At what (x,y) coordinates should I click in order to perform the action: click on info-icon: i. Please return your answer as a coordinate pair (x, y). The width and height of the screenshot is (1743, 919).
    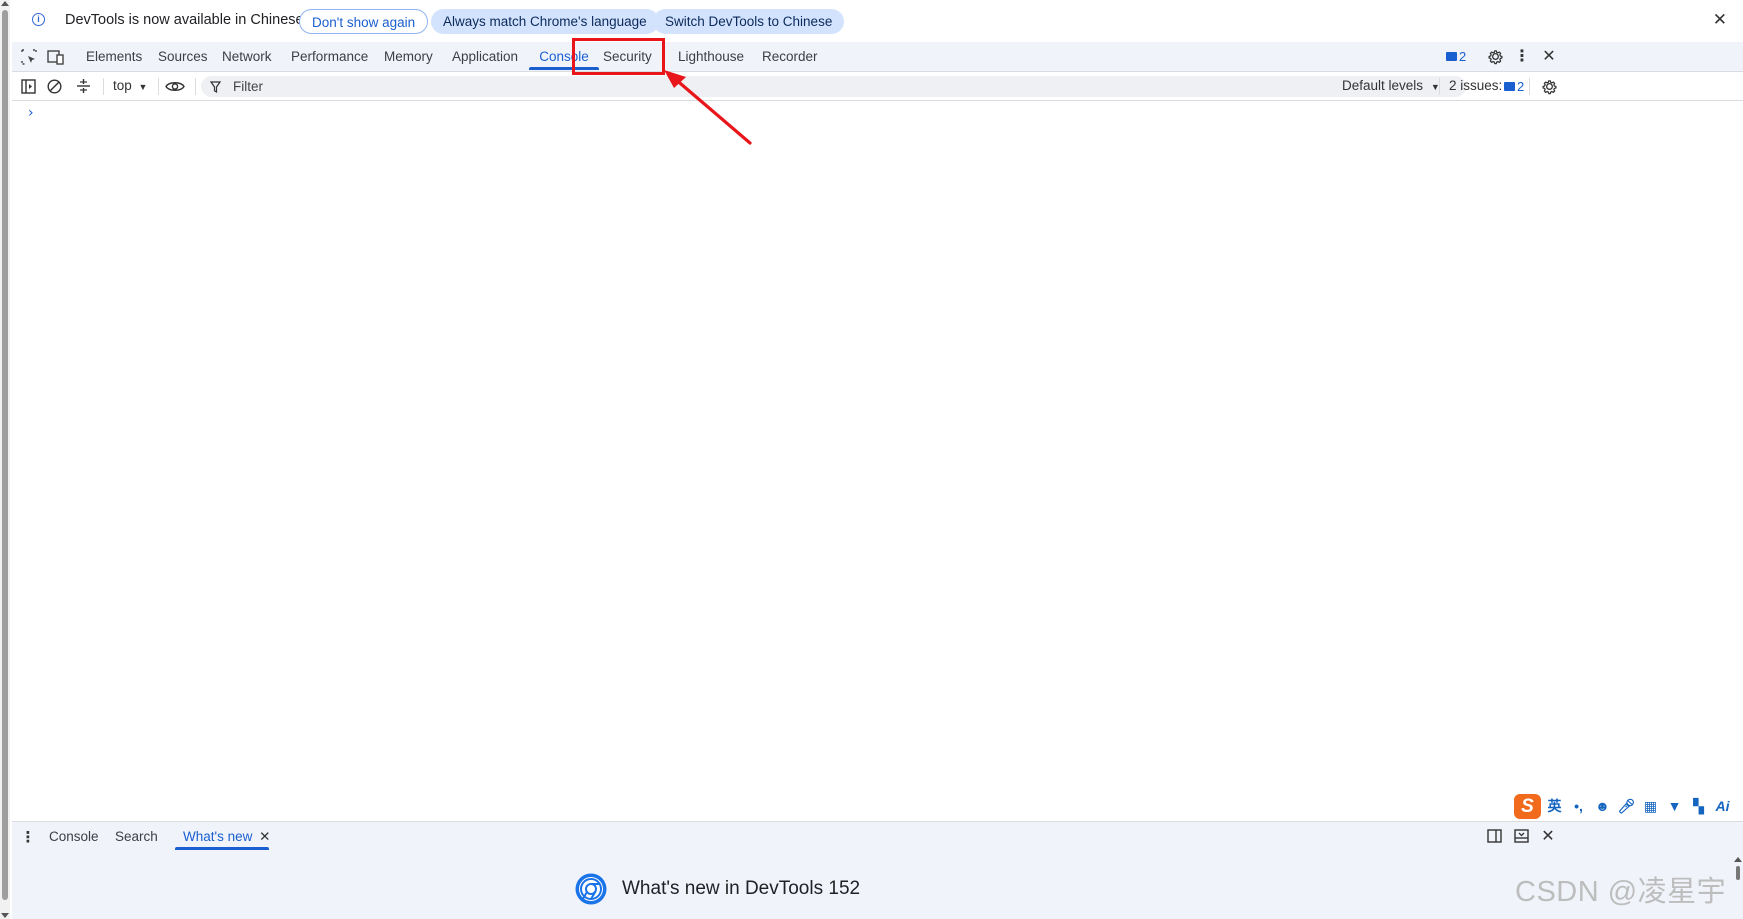
    Looking at the image, I should click on (38, 19).